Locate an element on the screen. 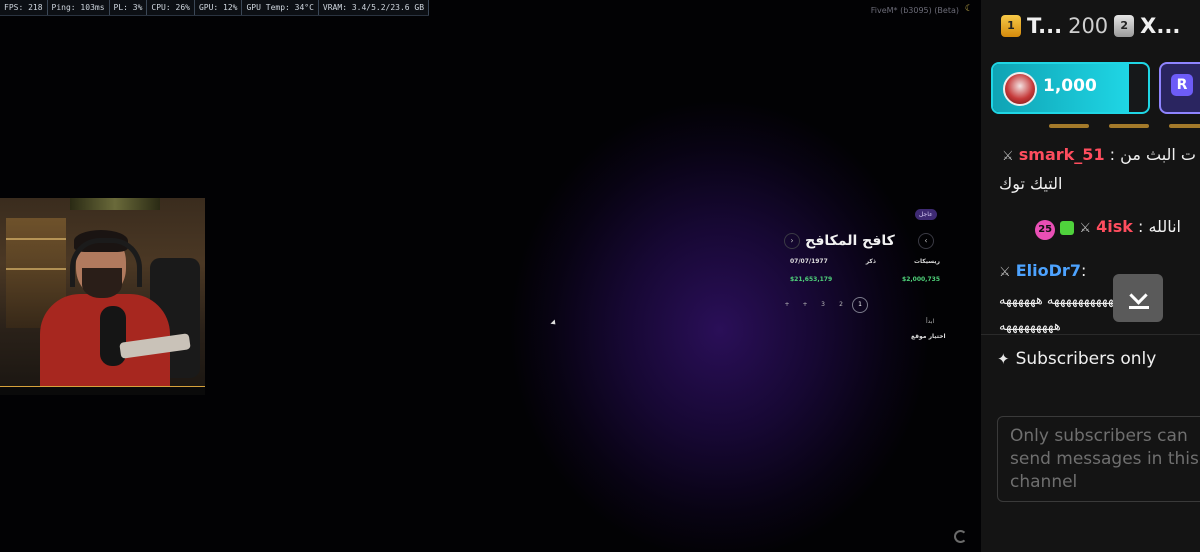  tier-strip is located at coordinates (1124, 126).